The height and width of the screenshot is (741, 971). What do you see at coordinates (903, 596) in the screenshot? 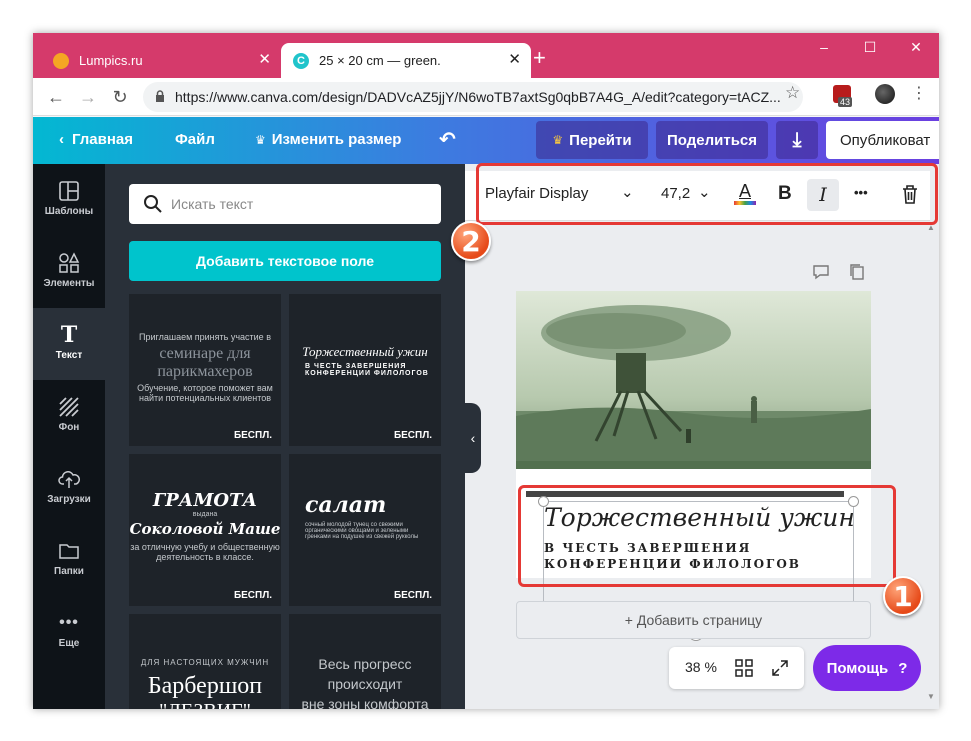
I see `annotation-number: 1` at bounding box center [903, 596].